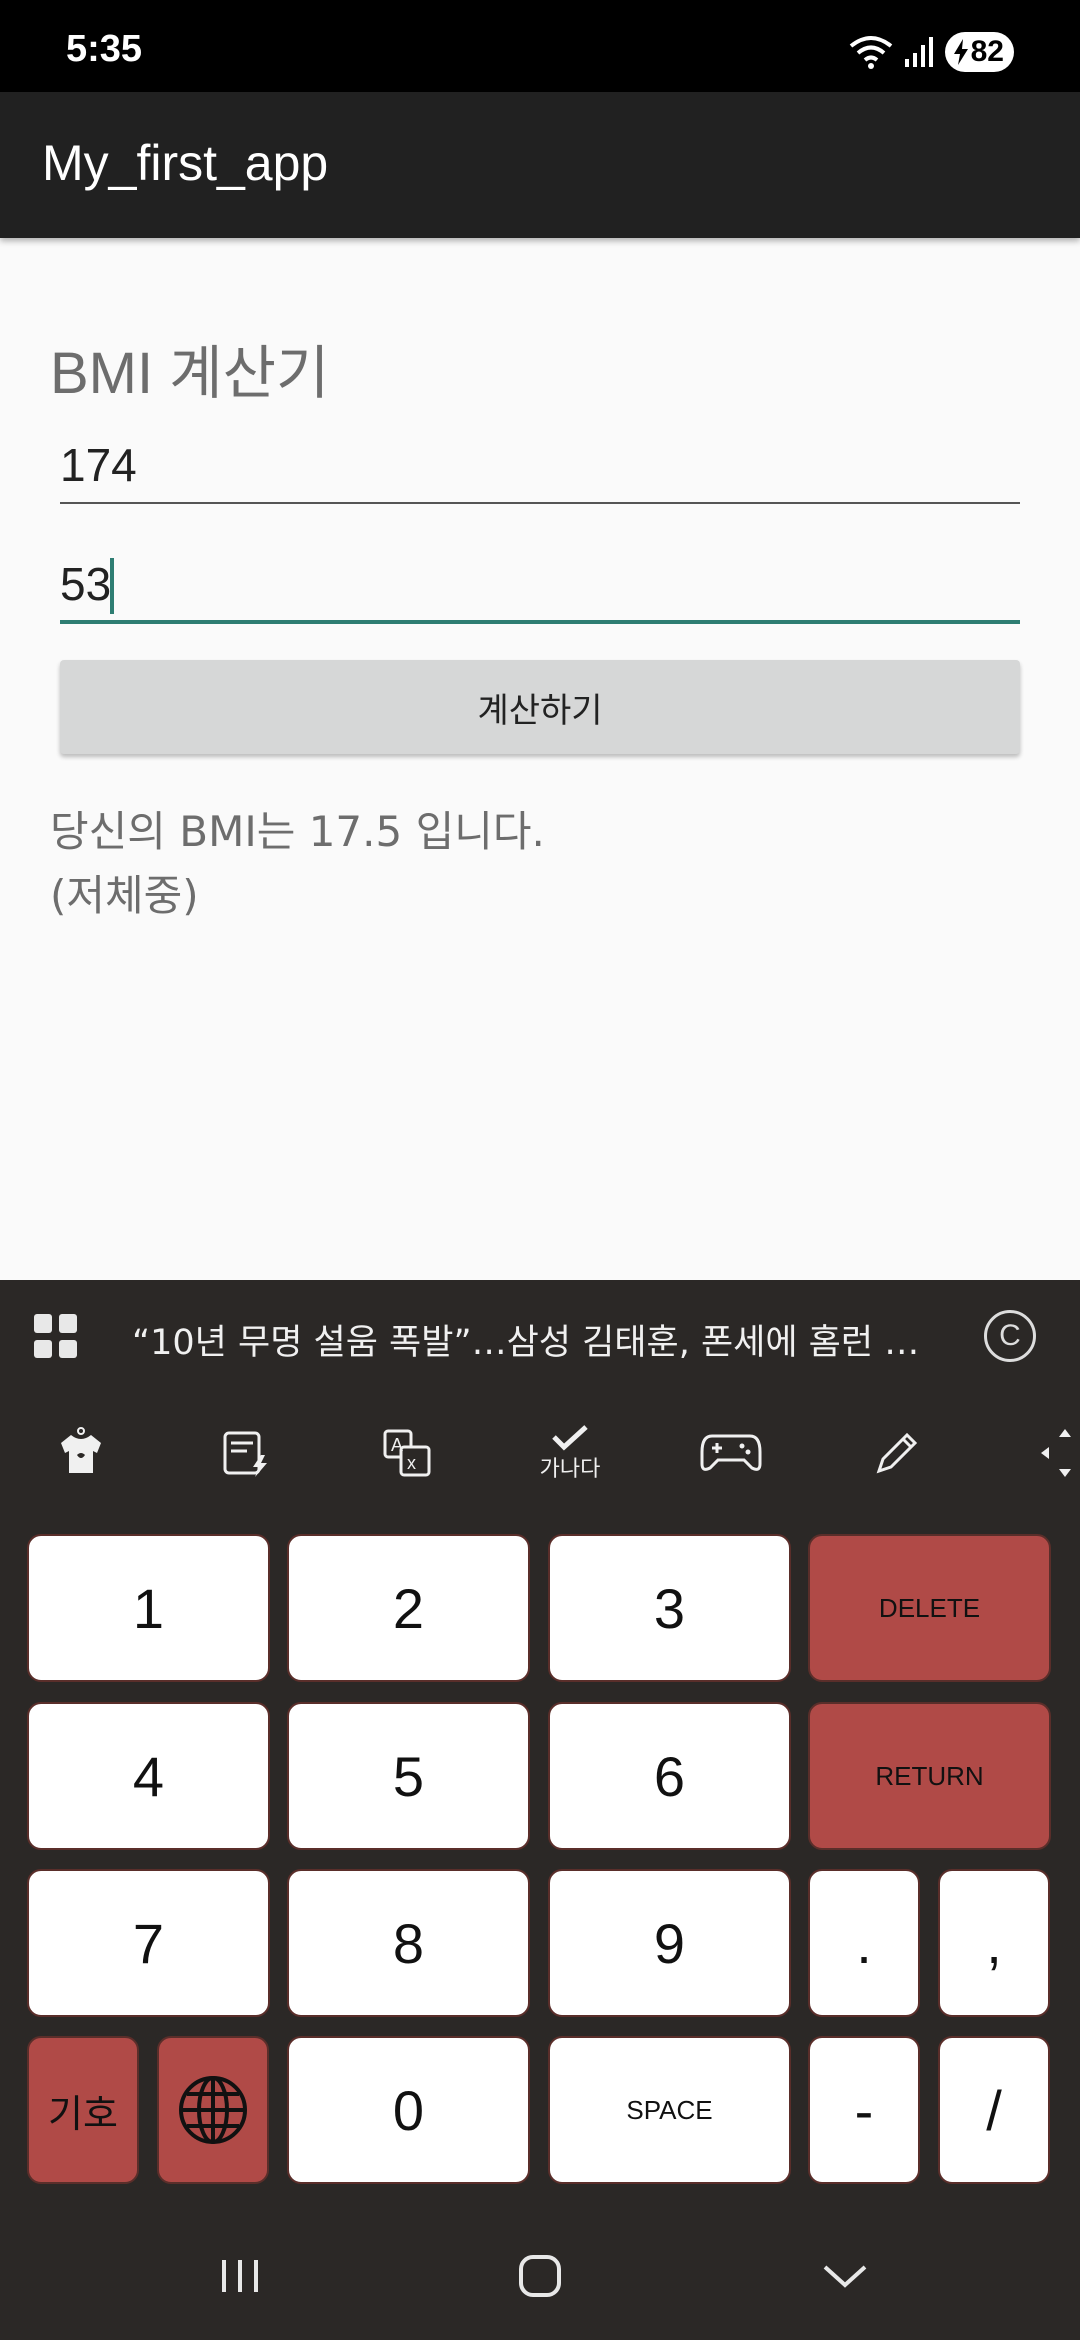  I want to click on svg-text: A, so click(397, 1445).